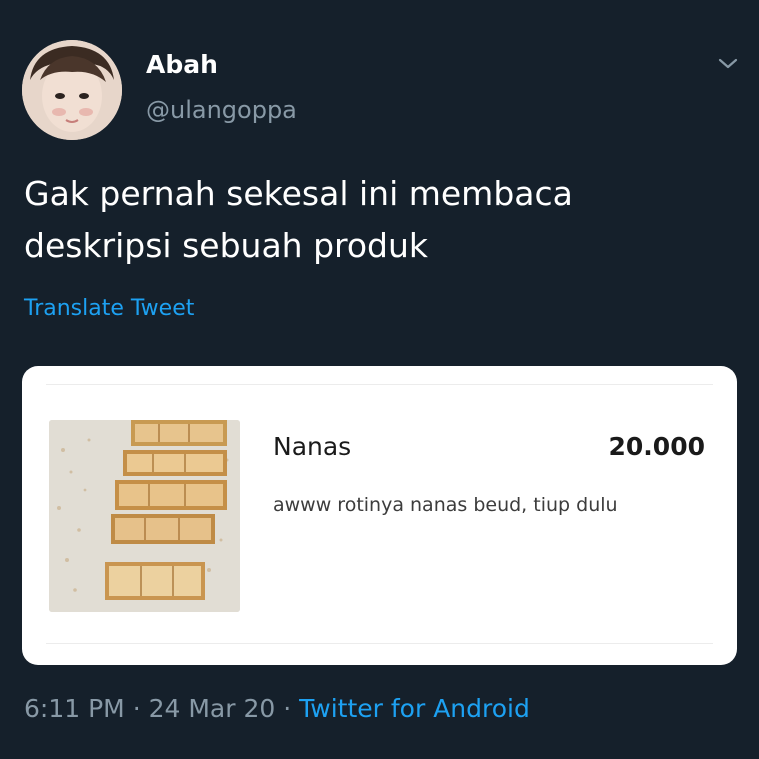 The height and width of the screenshot is (759, 759). I want to click on pineapple-pastry-photo-icon, so click(144, 516).